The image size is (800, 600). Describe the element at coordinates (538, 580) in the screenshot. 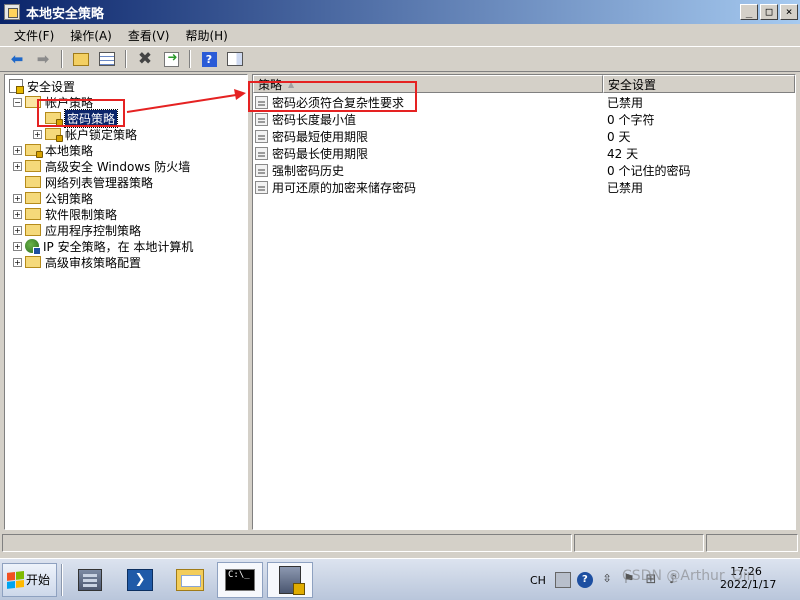

I see `language-indicator: CH` at that location.